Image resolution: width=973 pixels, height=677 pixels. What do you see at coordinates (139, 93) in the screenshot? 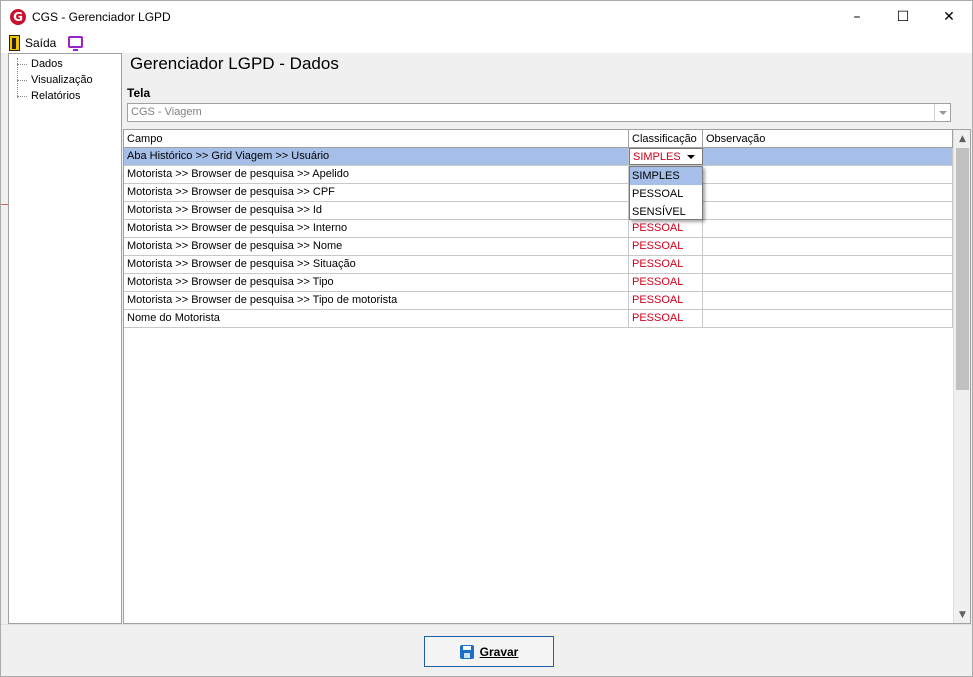
I see `tela-label: Tela` at bounding box center [139, 93].